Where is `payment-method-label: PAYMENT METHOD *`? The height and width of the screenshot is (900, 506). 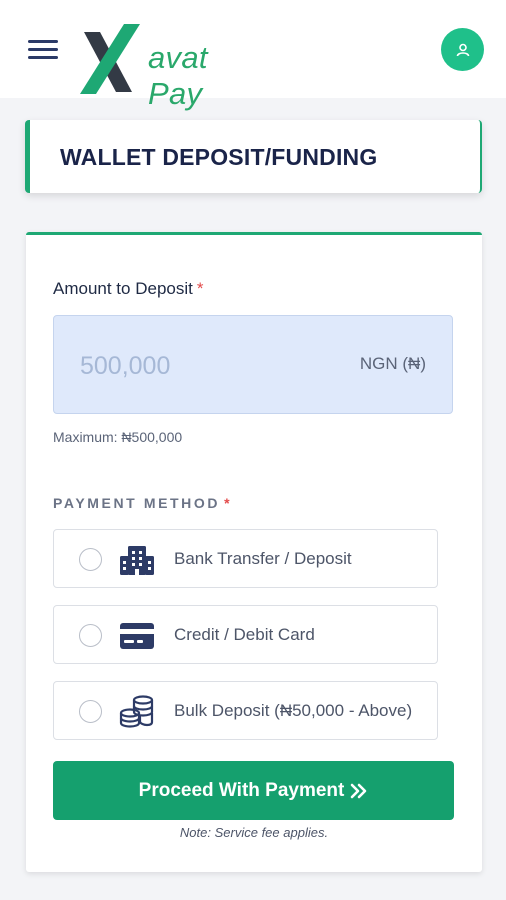 payment-method-label: PAYMENT METHOD * is located at coordinates (142, 503).